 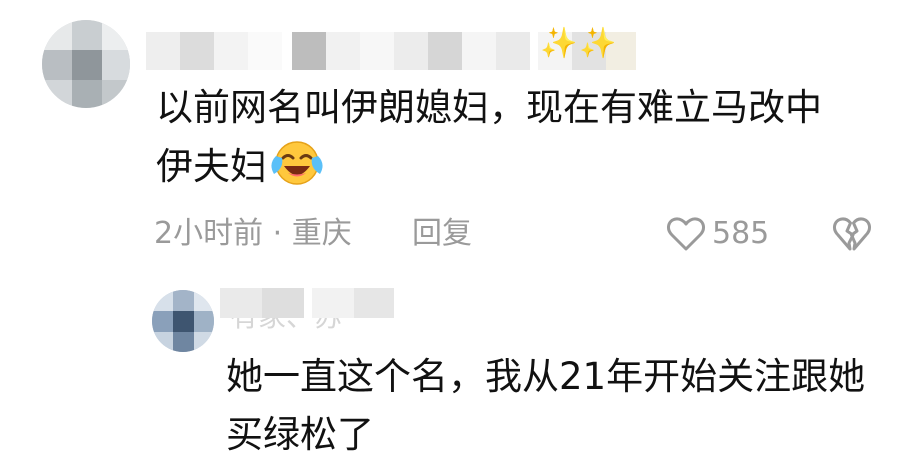 I want to click on comment-text-segment: 伊夫妇, so click(x=211, y=166).